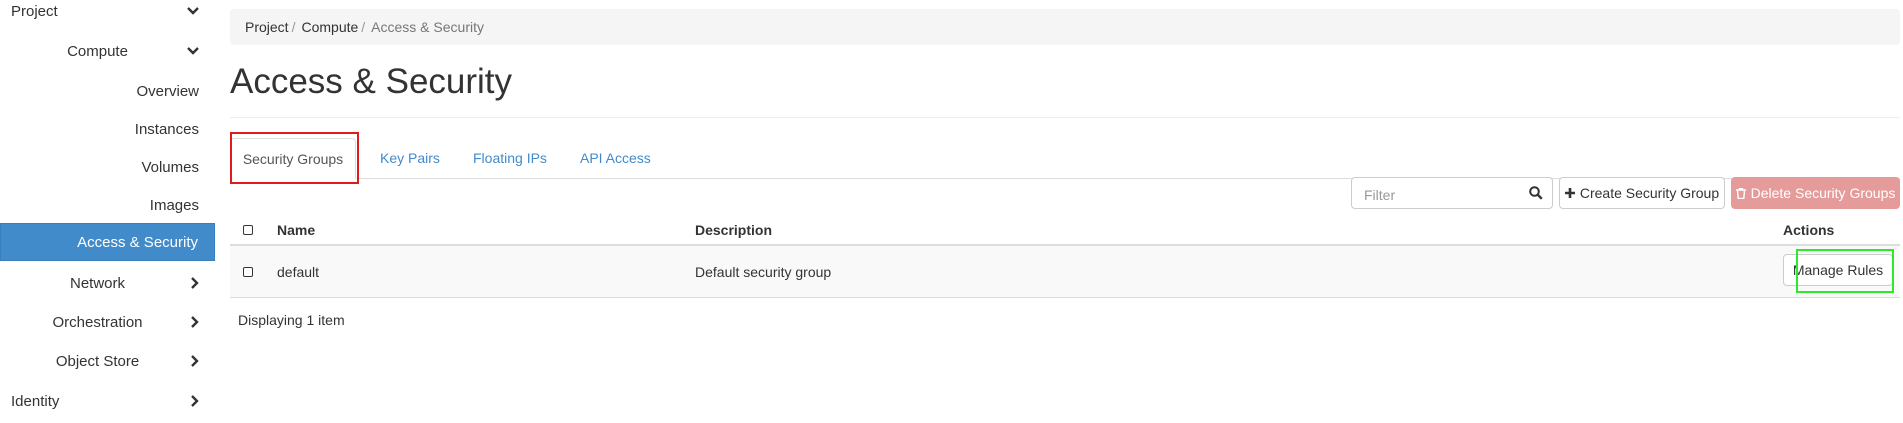 The image size is (1903, 423). What do you see at coordinates (410, 158) in the screenshot?
I see `tab-key-pairs: Key Pairs` at bounding box center [410, 158].